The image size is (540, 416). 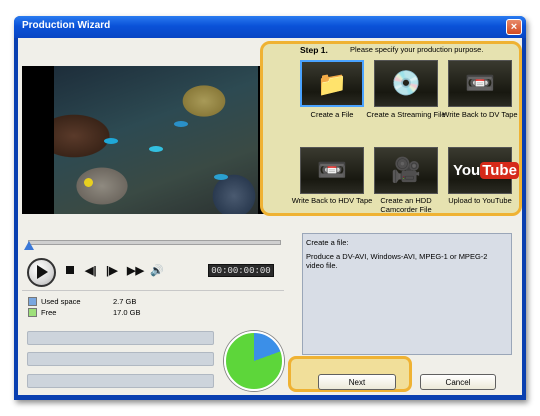 I want to click on seek-bar, so click(x=154, y=242).